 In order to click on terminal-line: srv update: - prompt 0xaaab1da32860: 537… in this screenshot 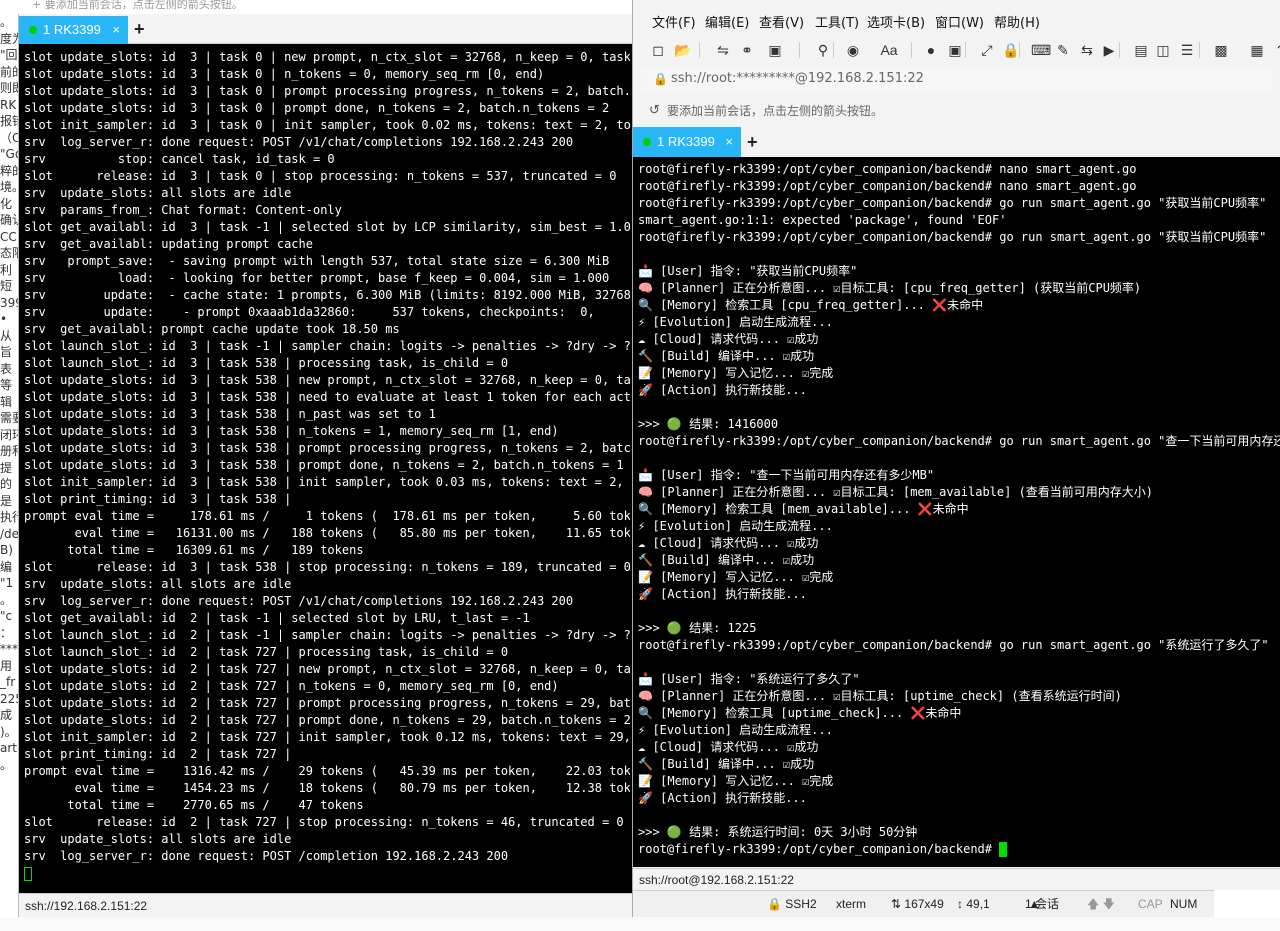, I will do `click(327, 312)`.